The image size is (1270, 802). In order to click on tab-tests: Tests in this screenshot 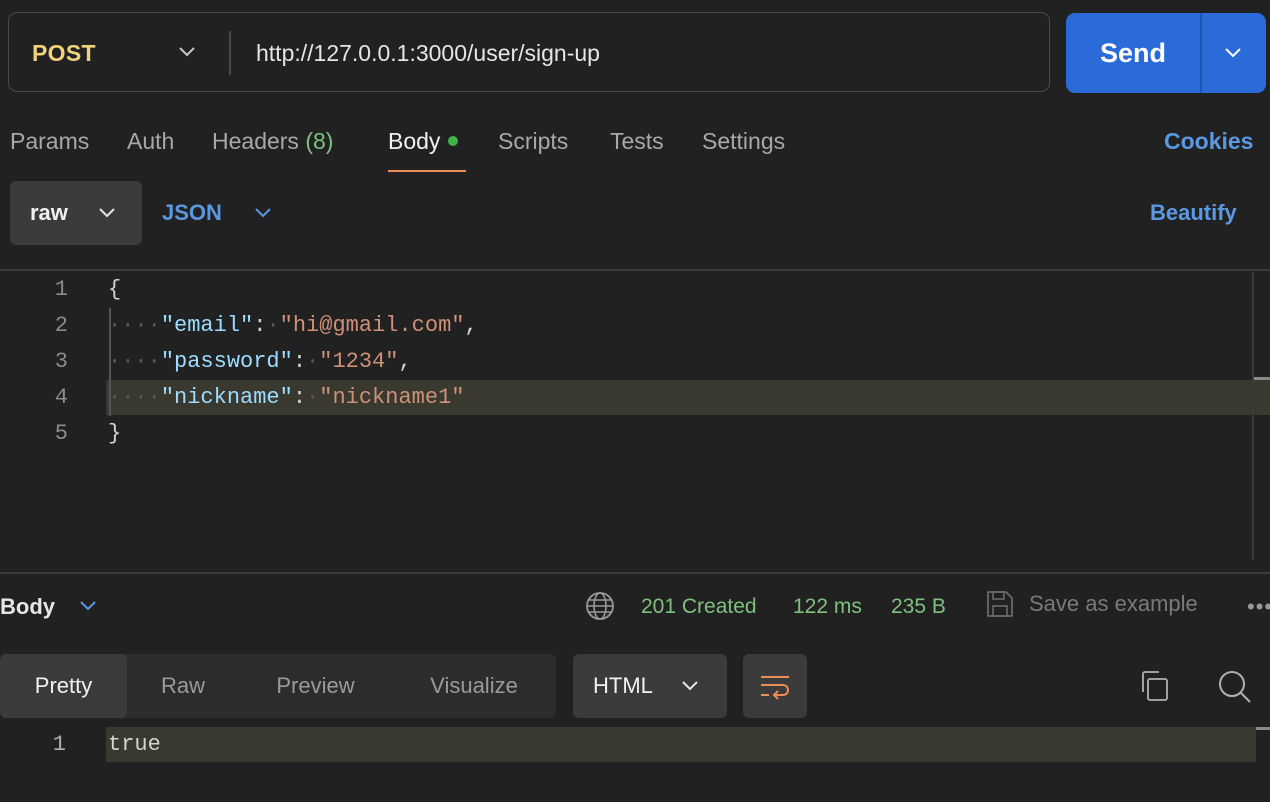, I will do `click(637, 141)`.